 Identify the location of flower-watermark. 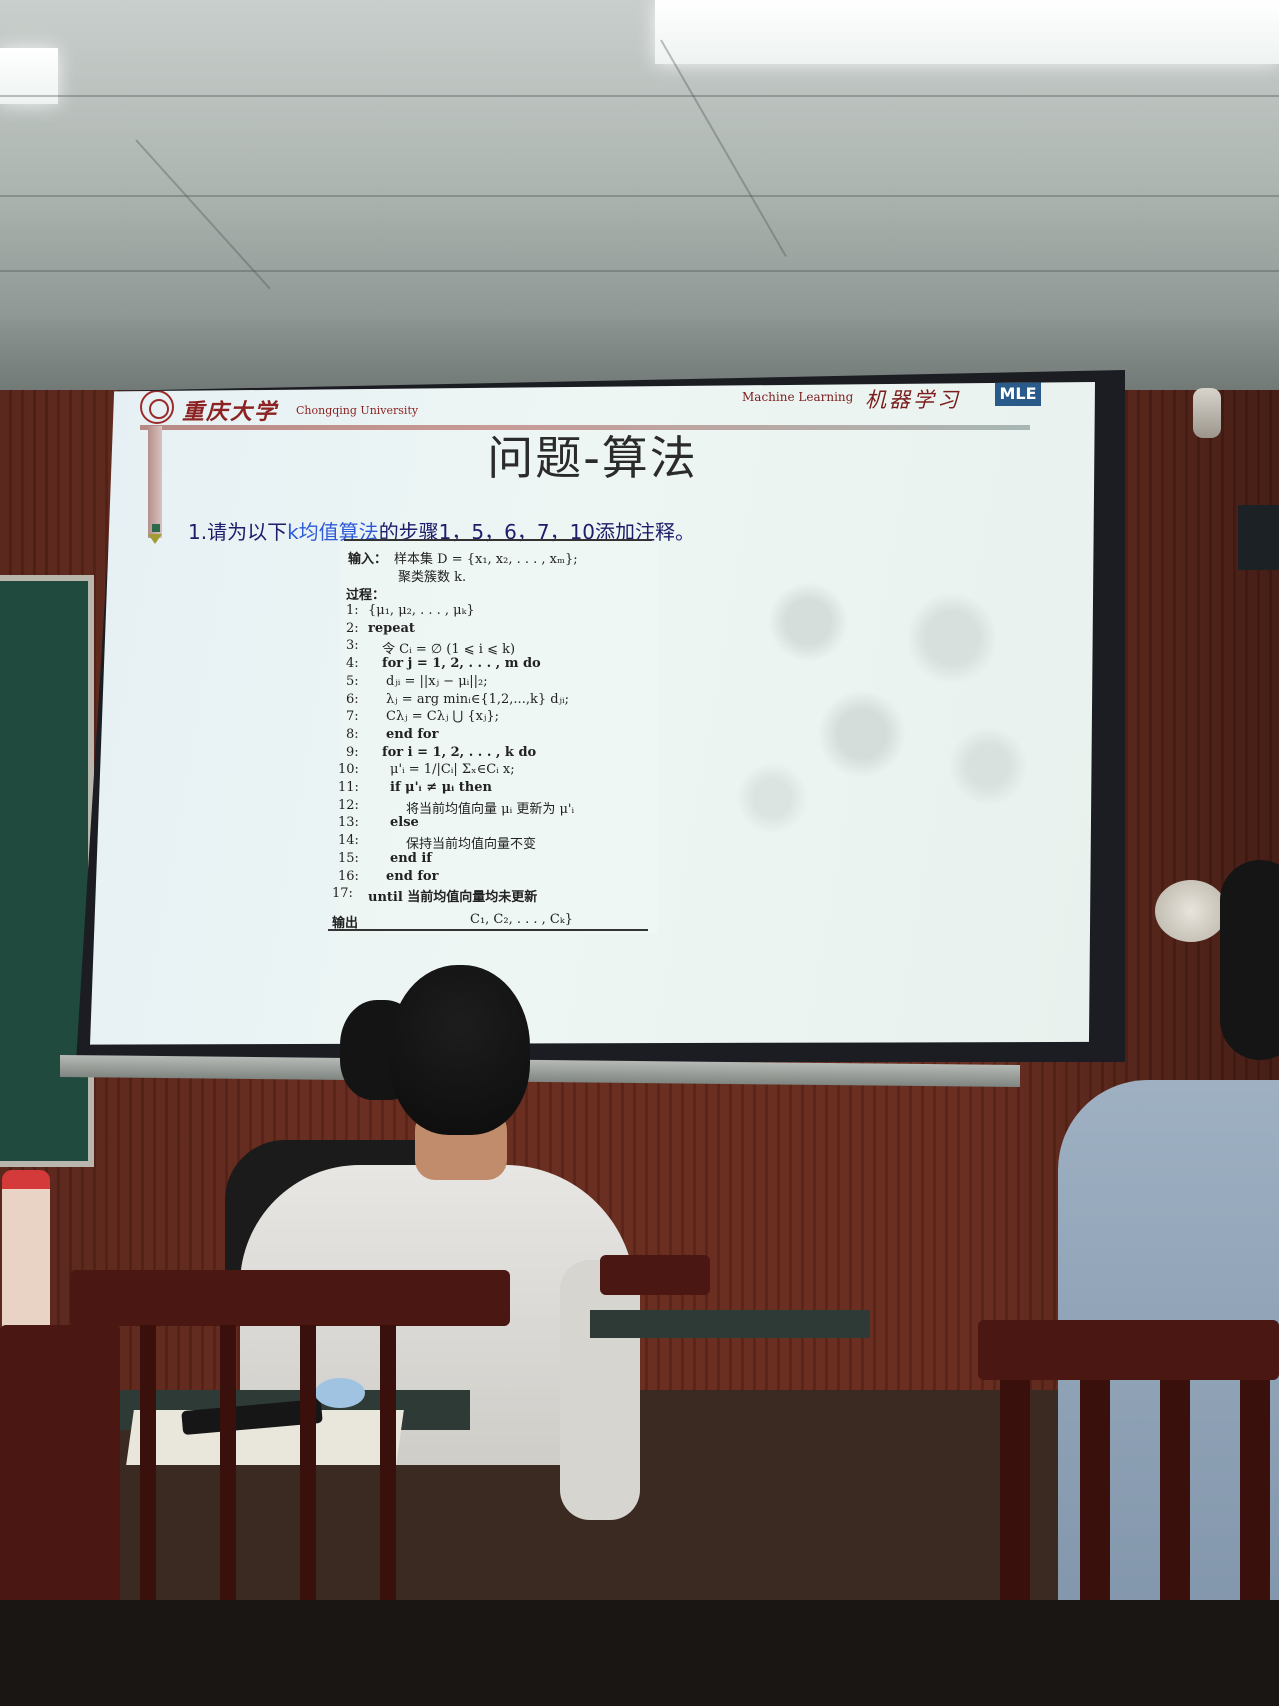
(880, 702).